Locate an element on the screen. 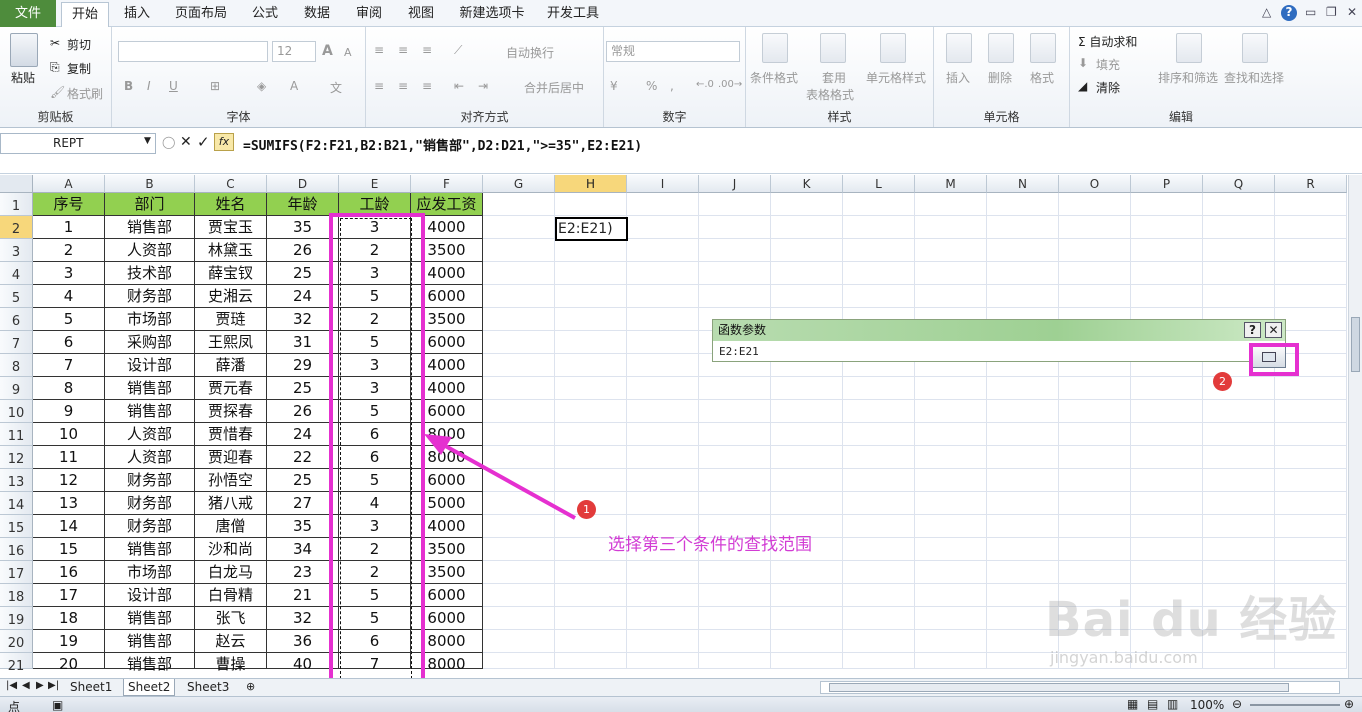 Image resolution: width=1362 pixels, height=712 pixels. sheet-tab-2: Sheet2 is located at coordinates (149, 687).